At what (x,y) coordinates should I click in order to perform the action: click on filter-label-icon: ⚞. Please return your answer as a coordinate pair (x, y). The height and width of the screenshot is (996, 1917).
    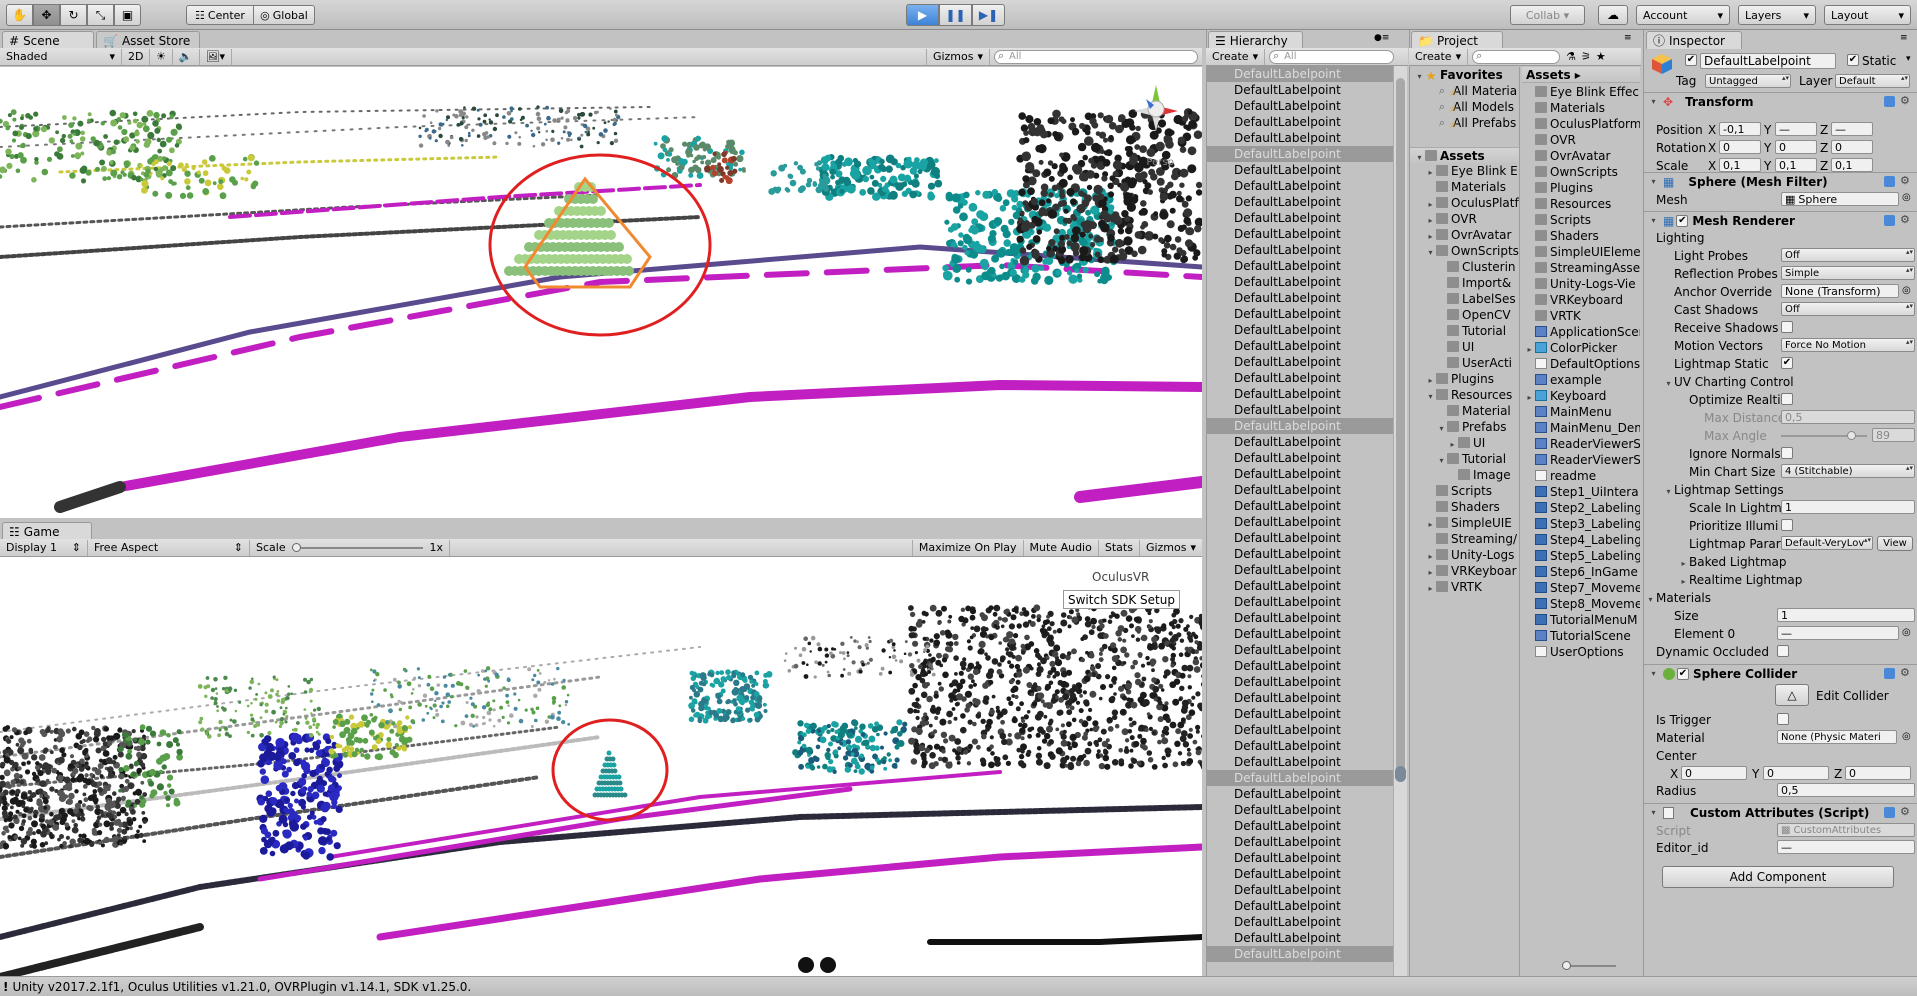
    Looking at the image, I should click on (1586, 56).